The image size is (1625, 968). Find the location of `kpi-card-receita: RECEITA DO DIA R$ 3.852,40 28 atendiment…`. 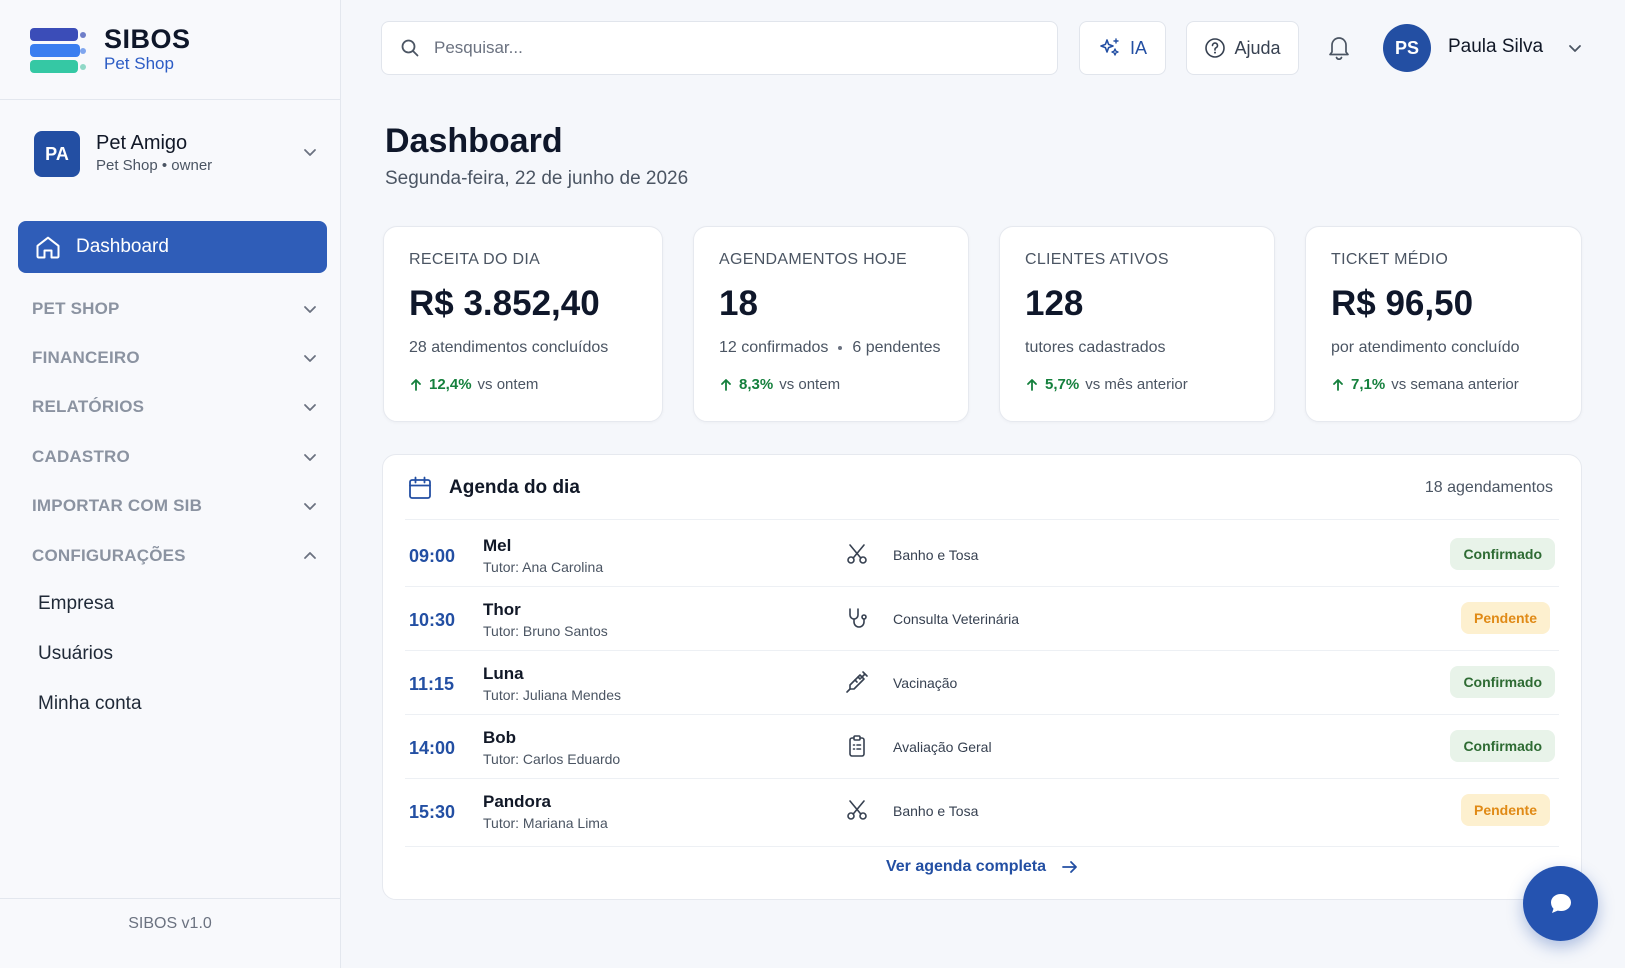

kpi-card-receita: RECEITA DO DIA R$ 3.852,40 28 atendiment… is located at coordinates (523, 324).